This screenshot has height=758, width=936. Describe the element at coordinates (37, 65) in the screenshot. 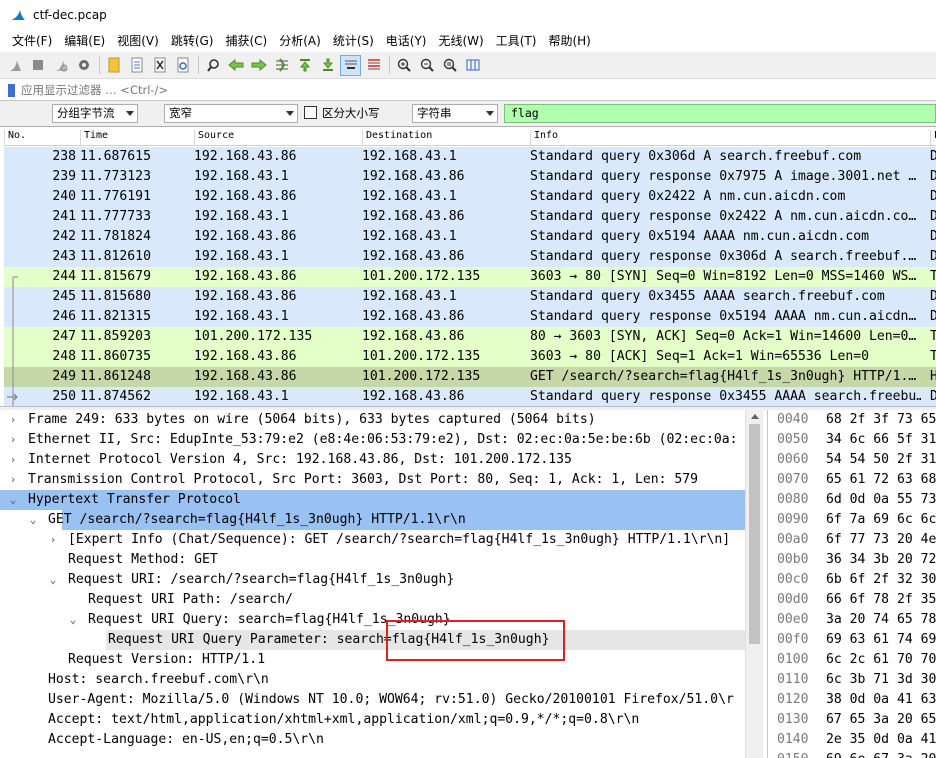

I see `stop-capture-icon` at that location.